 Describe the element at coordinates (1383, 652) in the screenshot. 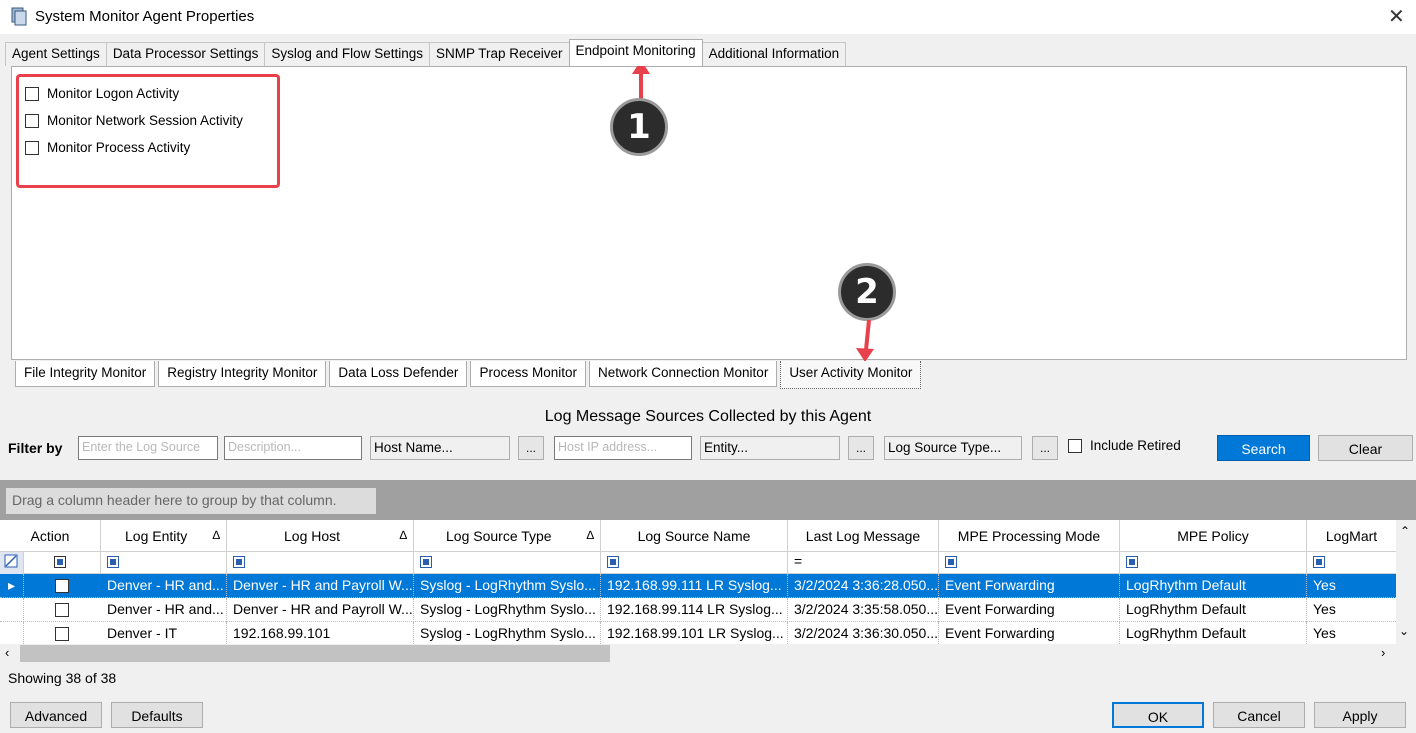

I see `scroll-right-icon: ›` at that location.